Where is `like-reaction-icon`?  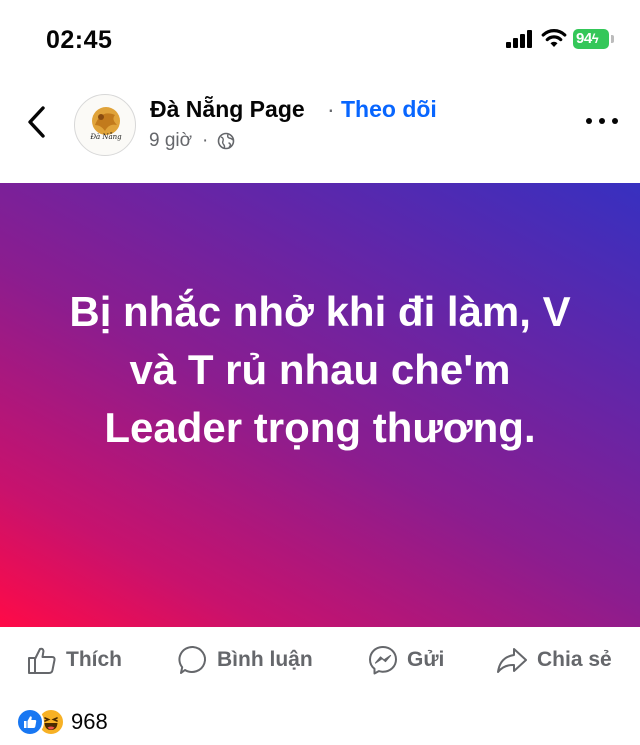 like-reaction-icon is located at coordinates (30, 722).